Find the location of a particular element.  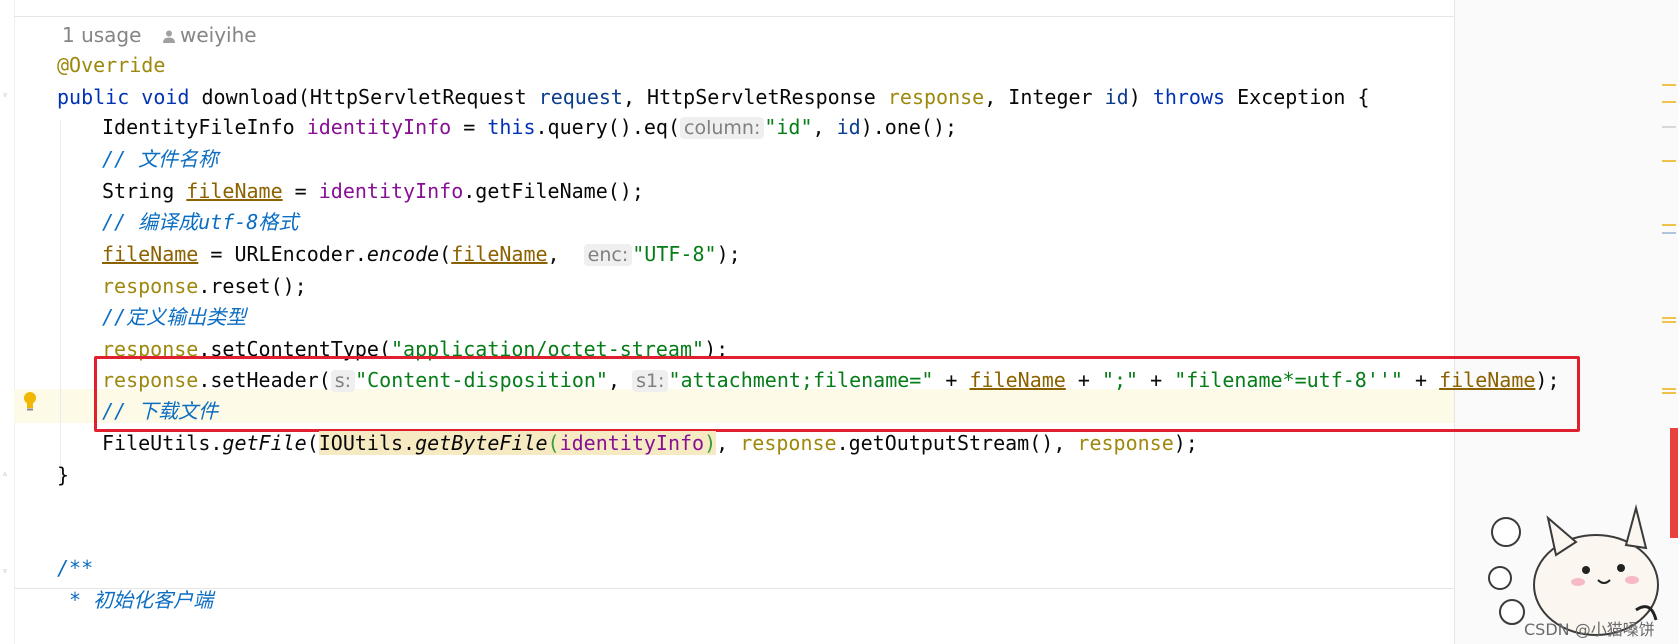

user-icon is located at coordinates (169, 36).